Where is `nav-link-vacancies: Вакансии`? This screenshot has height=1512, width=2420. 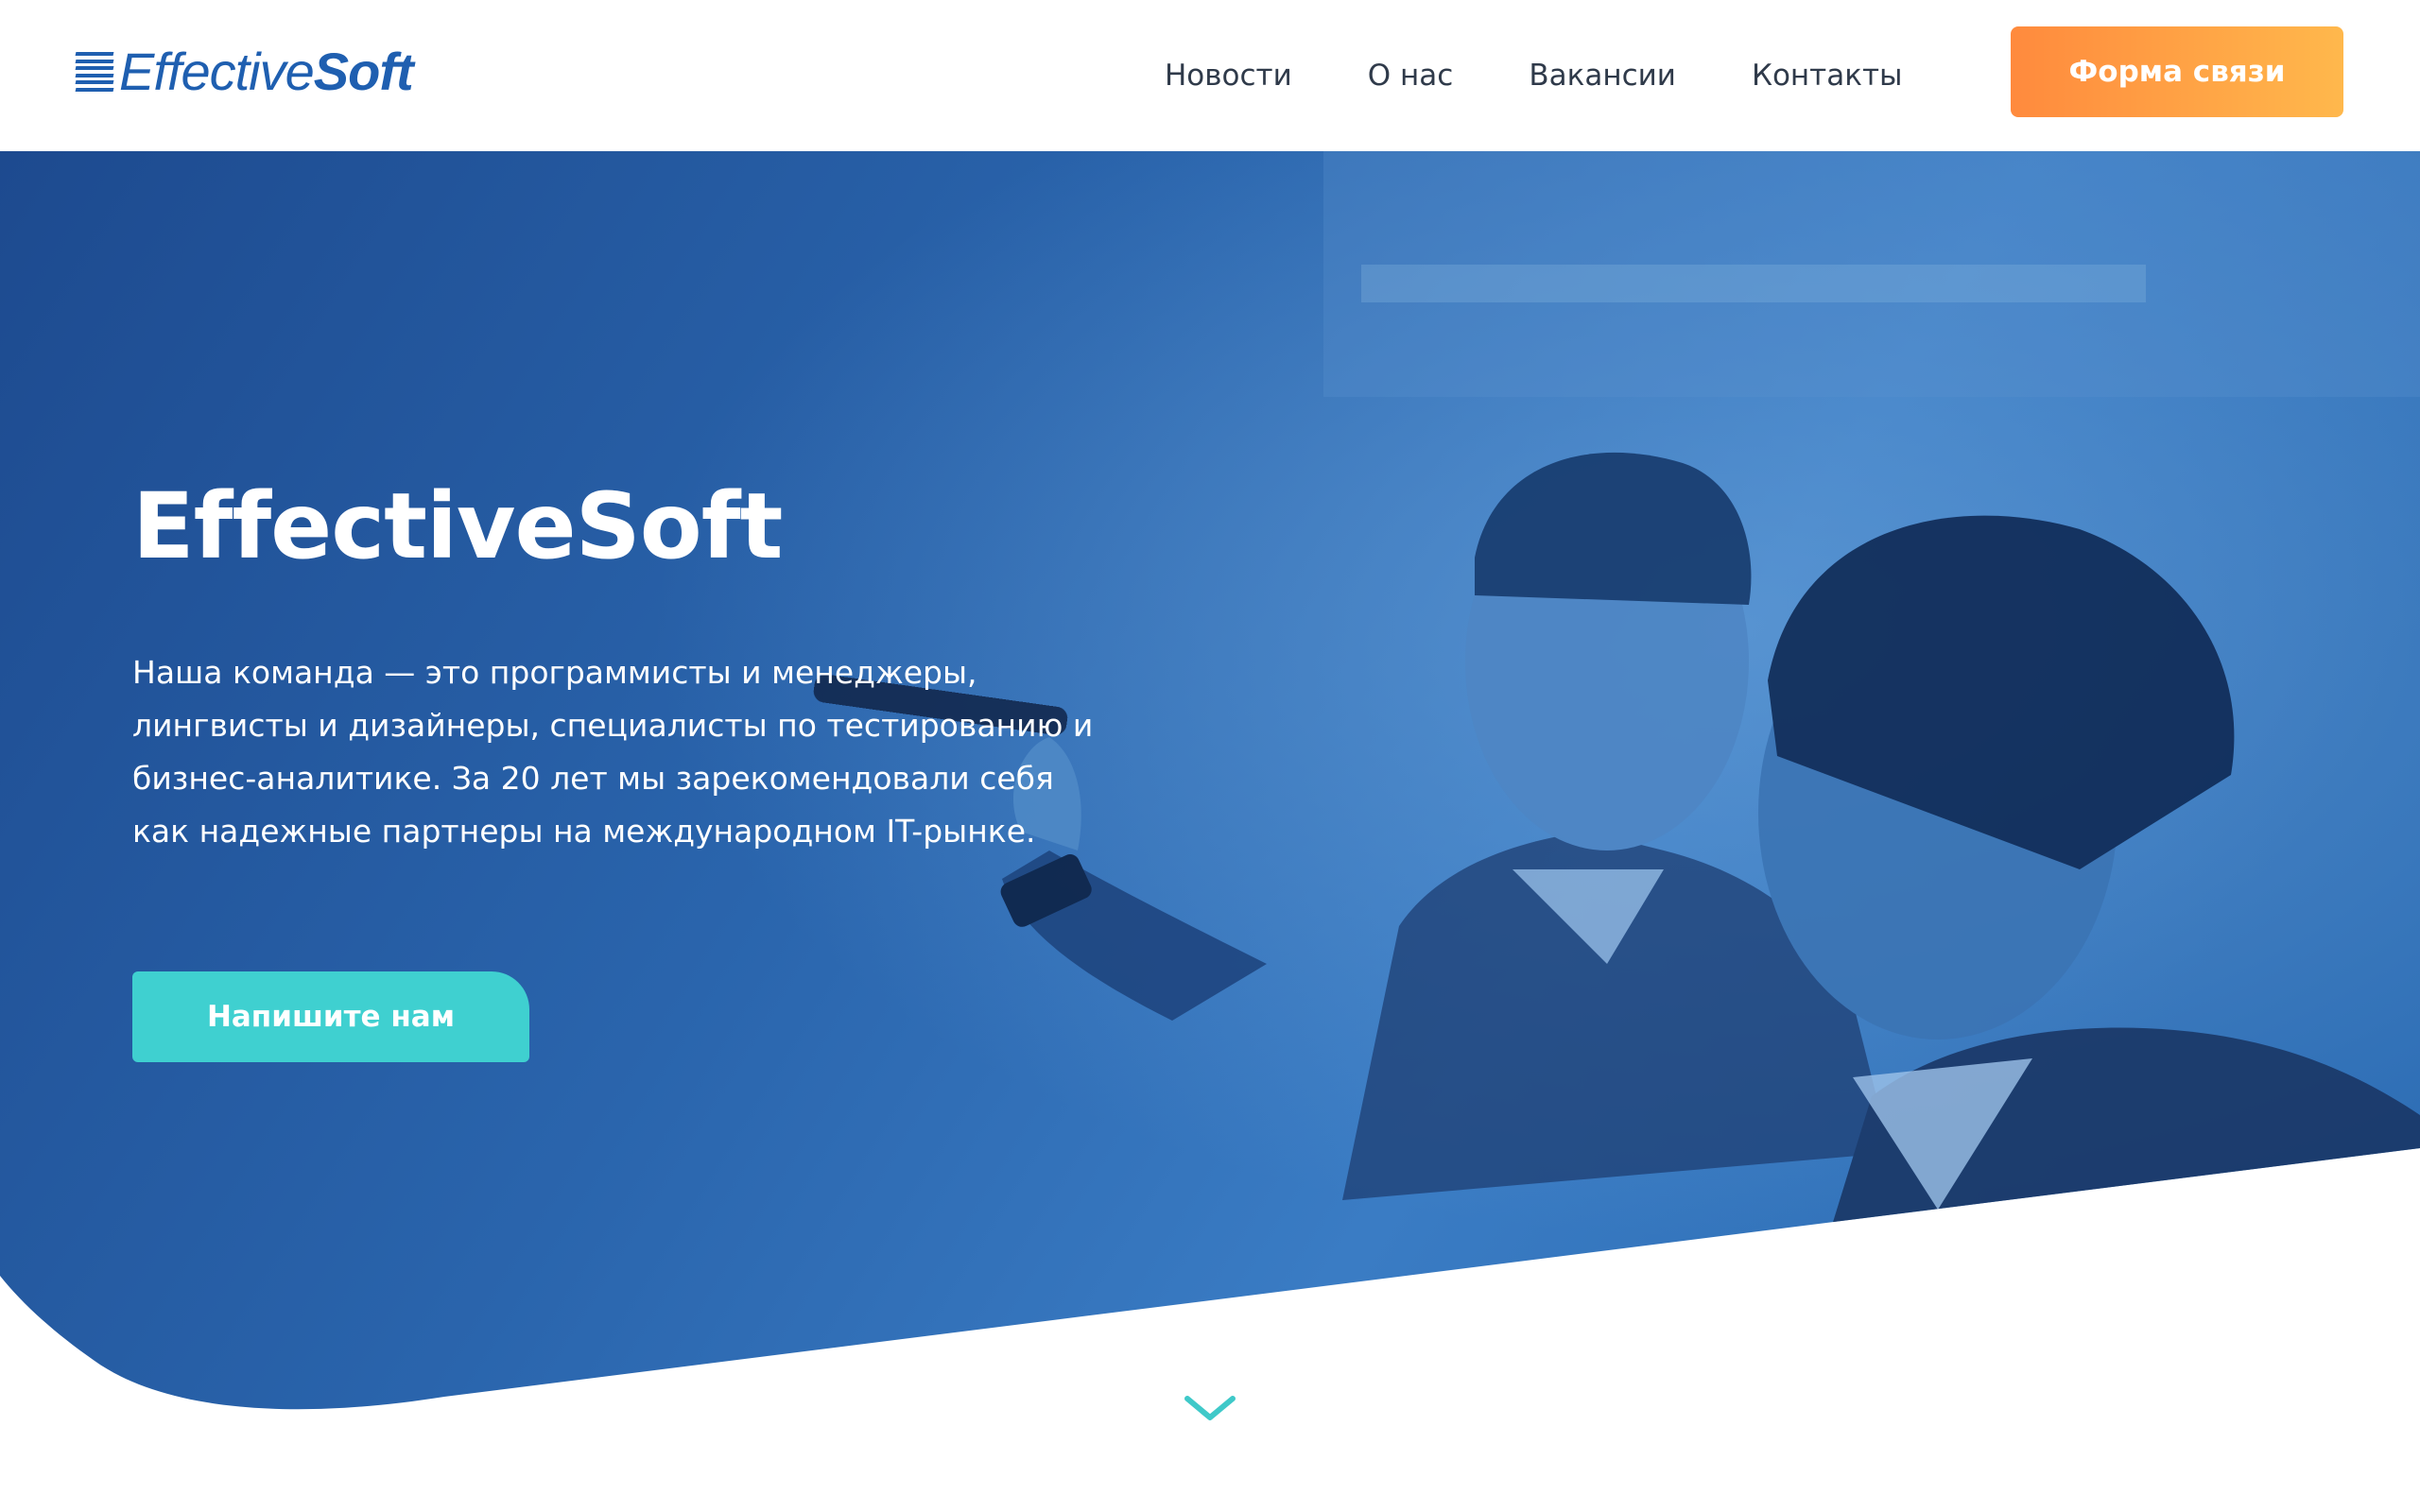
nav-link-vacancies: Вакансии is located at coordinates (1602, 75).